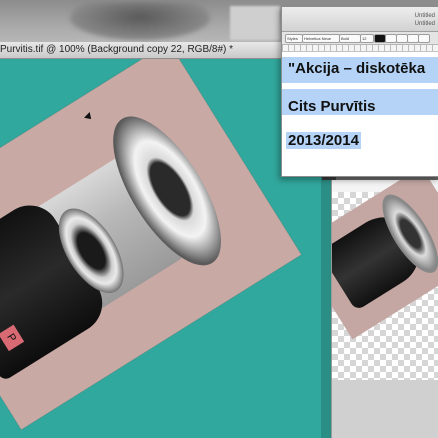 The image size is (438, 438). Describe the element at coordinates (140, 21) in the screenshot. I see `background-blur` at that location.